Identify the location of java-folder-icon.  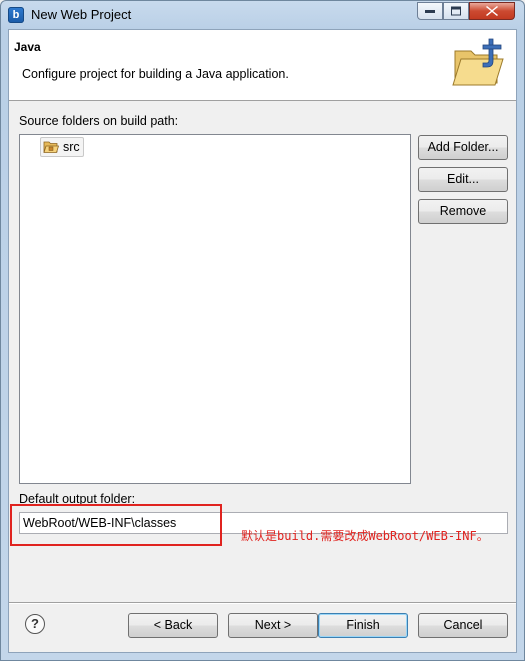
(478, 62).